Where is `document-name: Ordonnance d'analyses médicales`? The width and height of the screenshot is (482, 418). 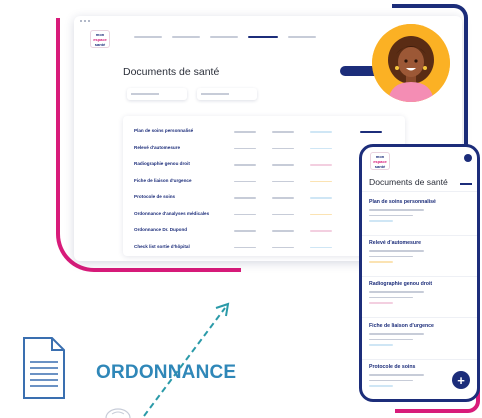
document-name: Ordonnance d'analyses médicales is located at coordinates (172, 213).